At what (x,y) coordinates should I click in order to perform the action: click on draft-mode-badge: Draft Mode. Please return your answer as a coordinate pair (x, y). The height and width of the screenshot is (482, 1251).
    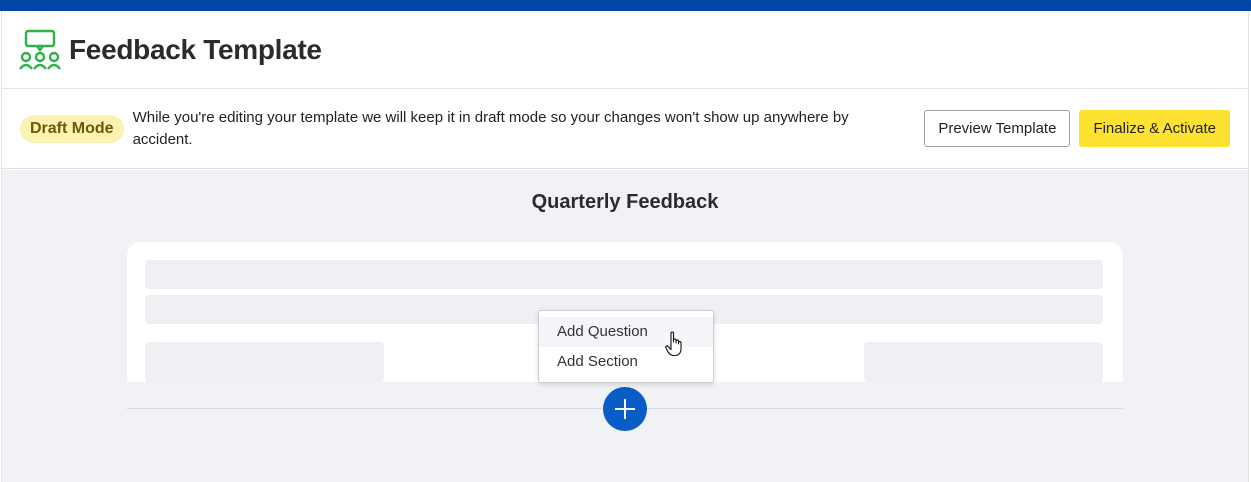
    Looking at the image, I should click on (72, 128).